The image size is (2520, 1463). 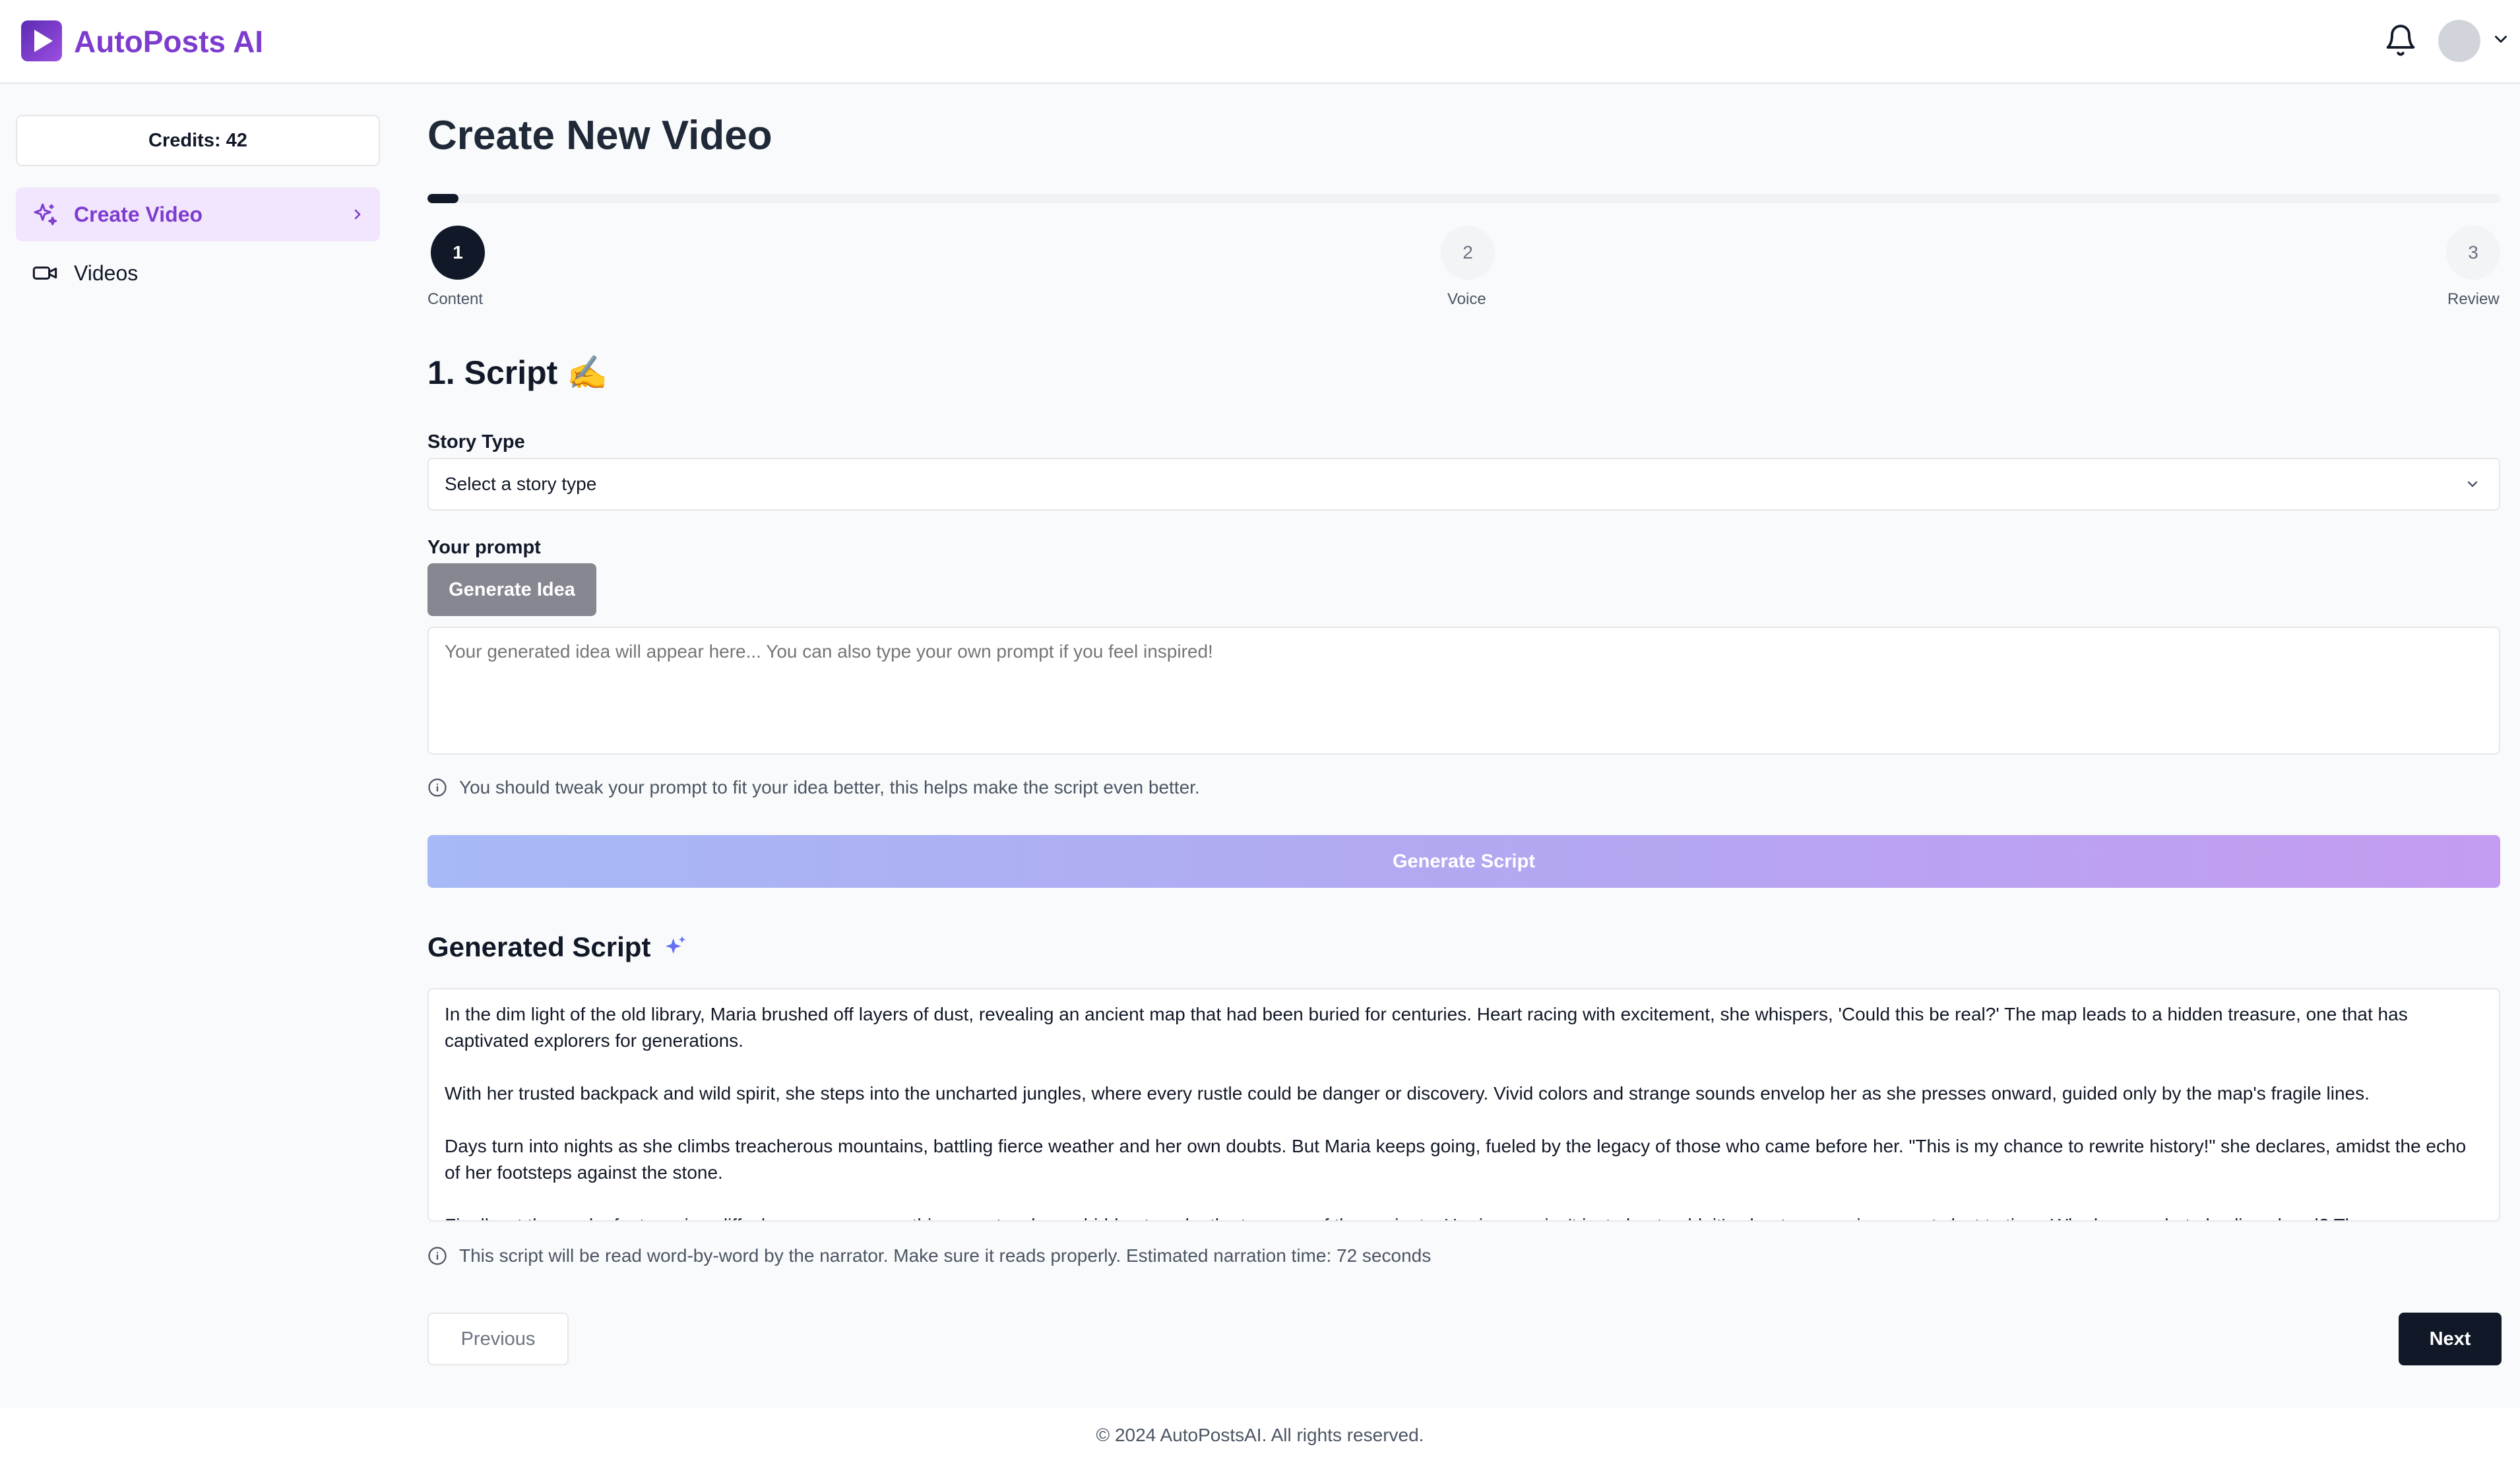 What do you see at coordinates (1463, 485) in the screenshot?
I see `story-type-select: Select a story type` at bounding box center [1463, 485].